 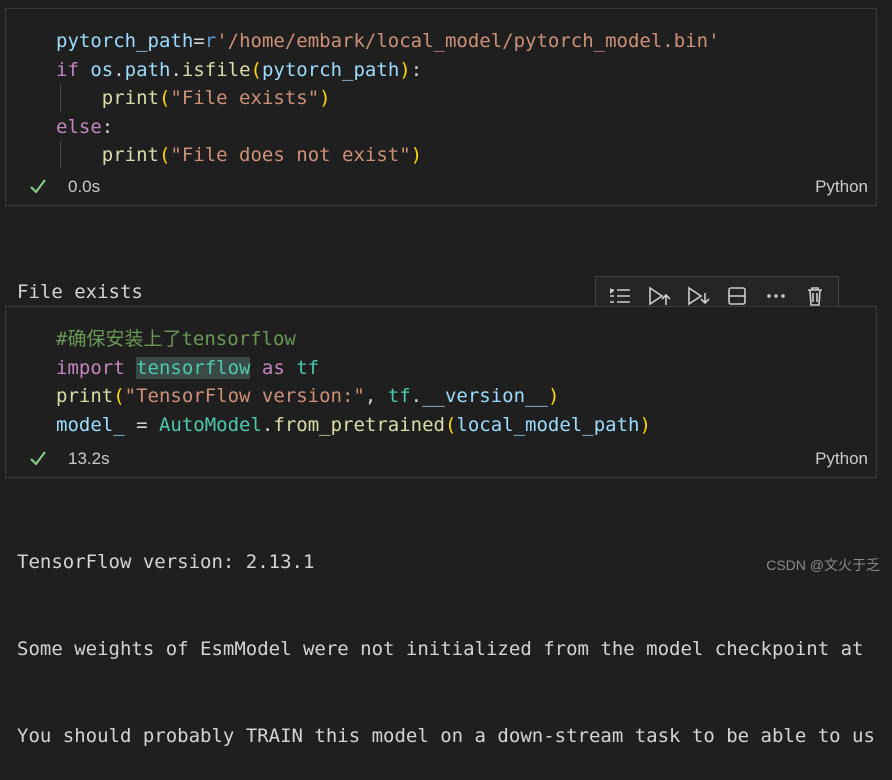 I want to click on code-token: local_model_path, so click(x=548, y=424).